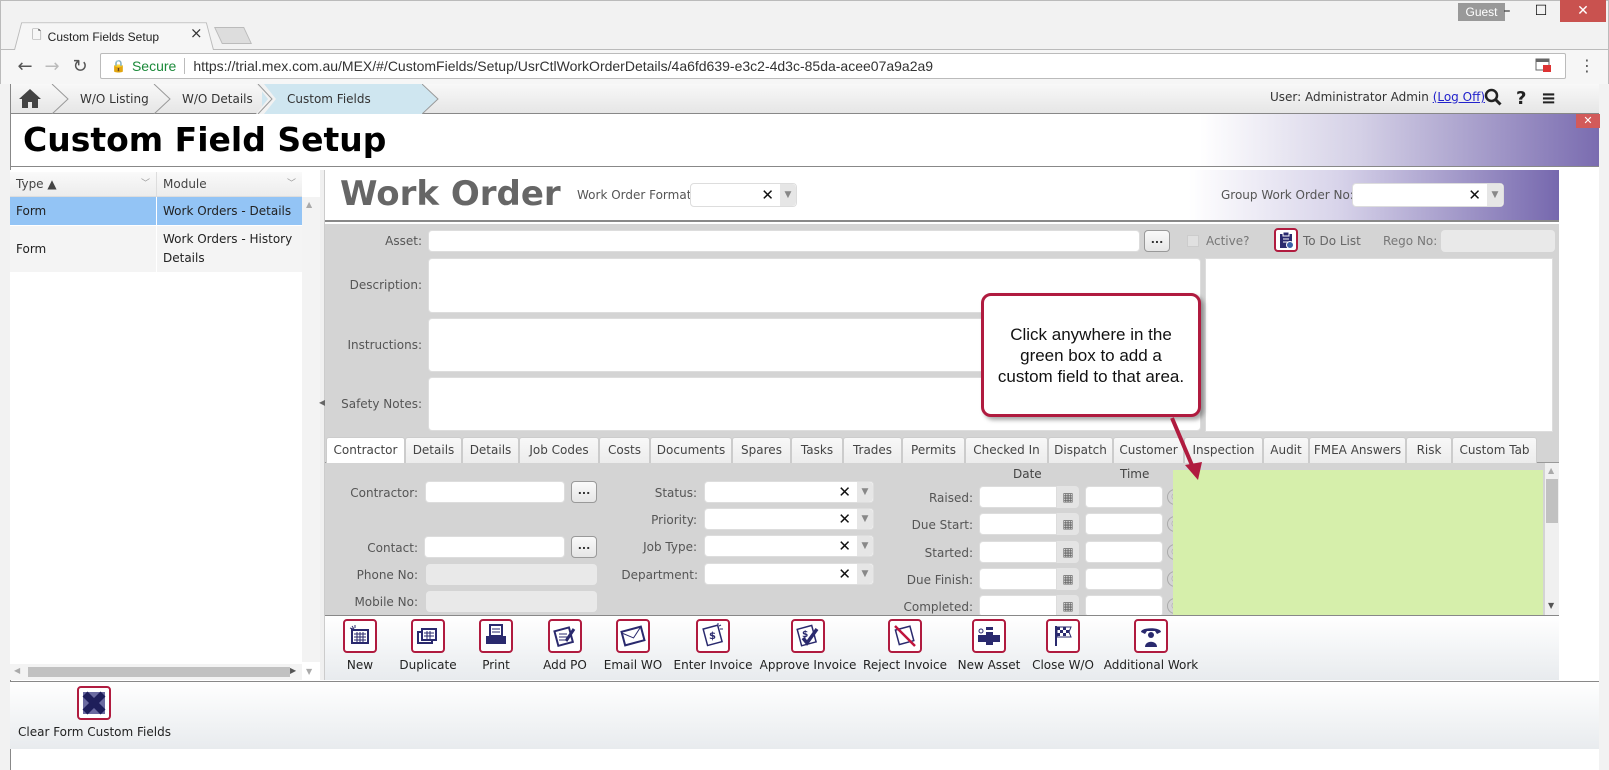 The width and height of the screenshot is (1609, 770). I want to click on to-do-list-label: To Do List, so click(1332, 241).